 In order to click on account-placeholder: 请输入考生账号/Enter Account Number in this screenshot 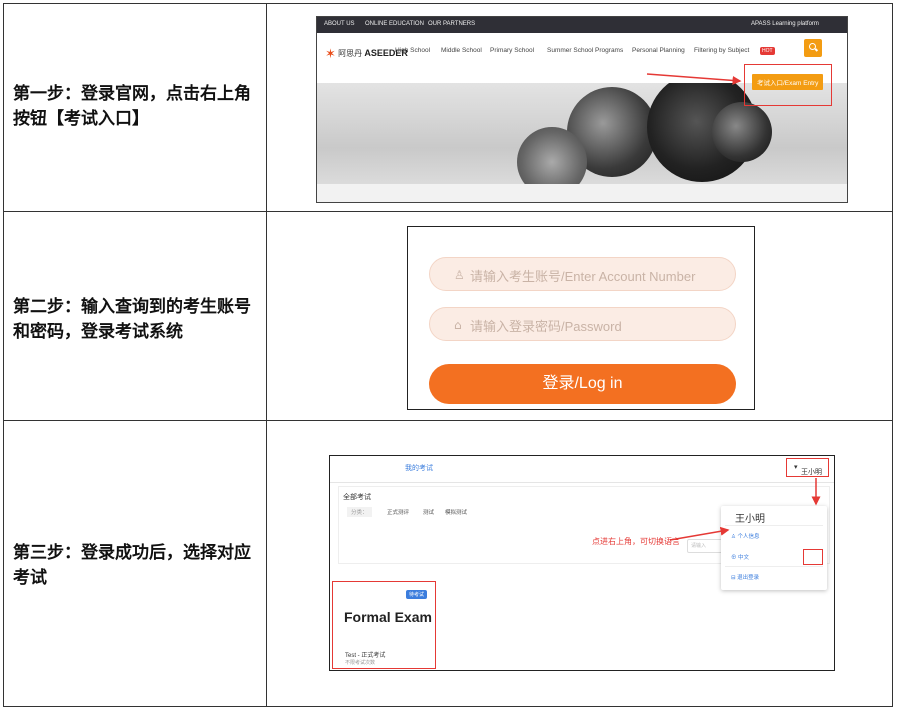, I will do `click(583, 276)`.